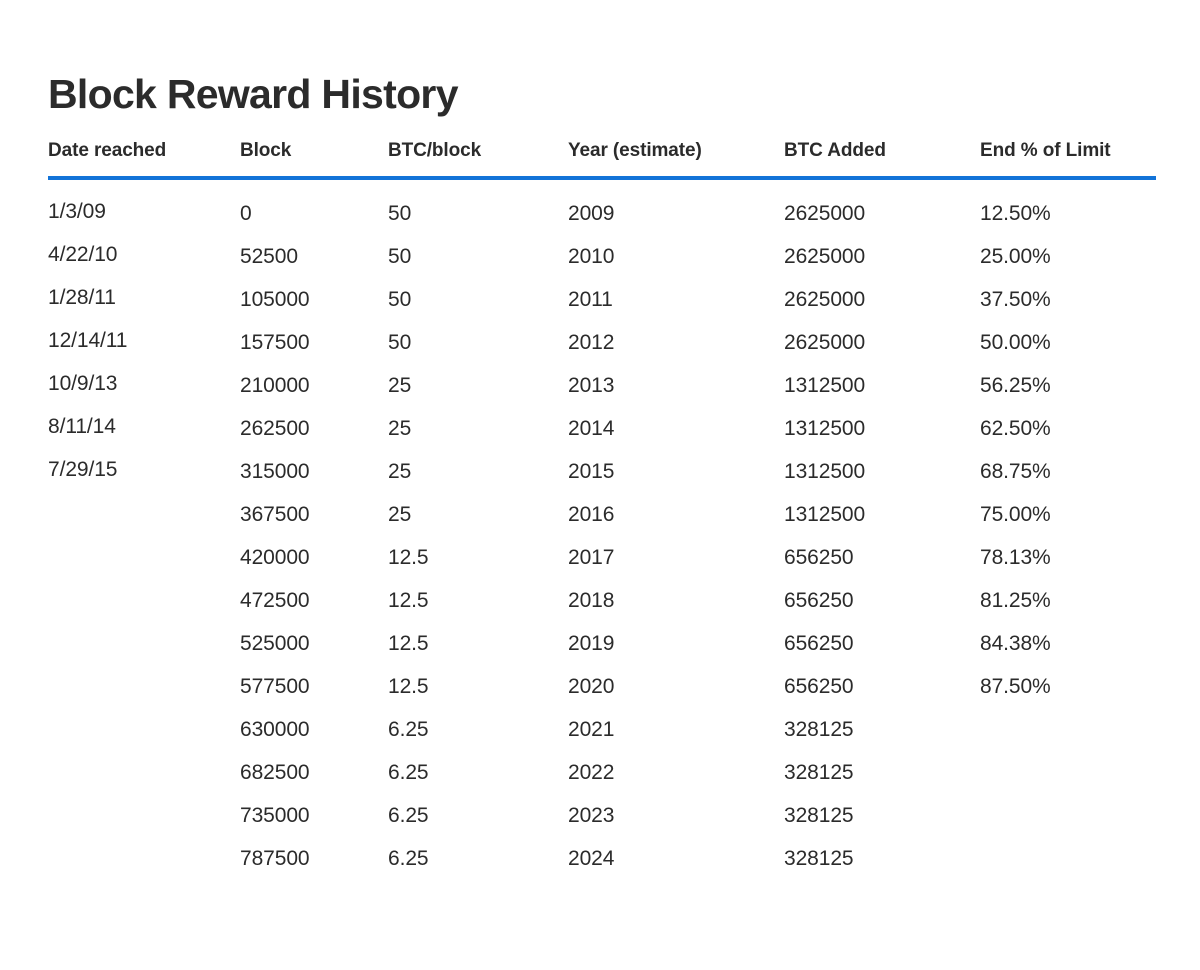  I want to click on cell-block: 315000, so click(275, 471).